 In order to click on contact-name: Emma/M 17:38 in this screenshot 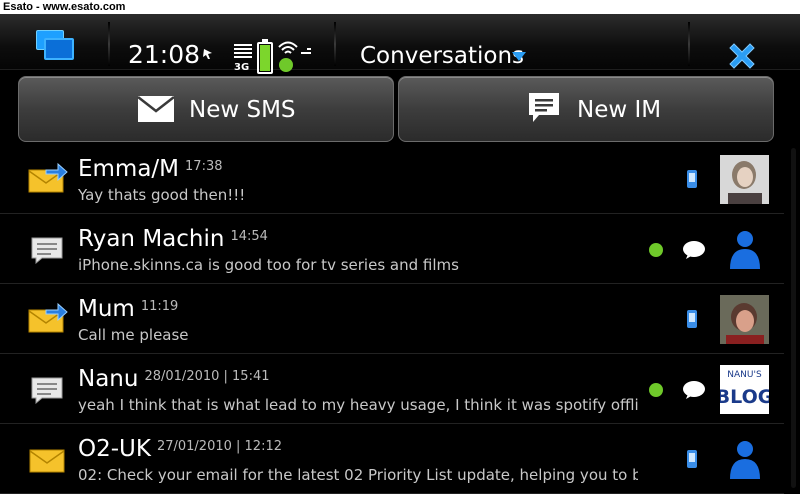, I will do `click(150, 169)`.